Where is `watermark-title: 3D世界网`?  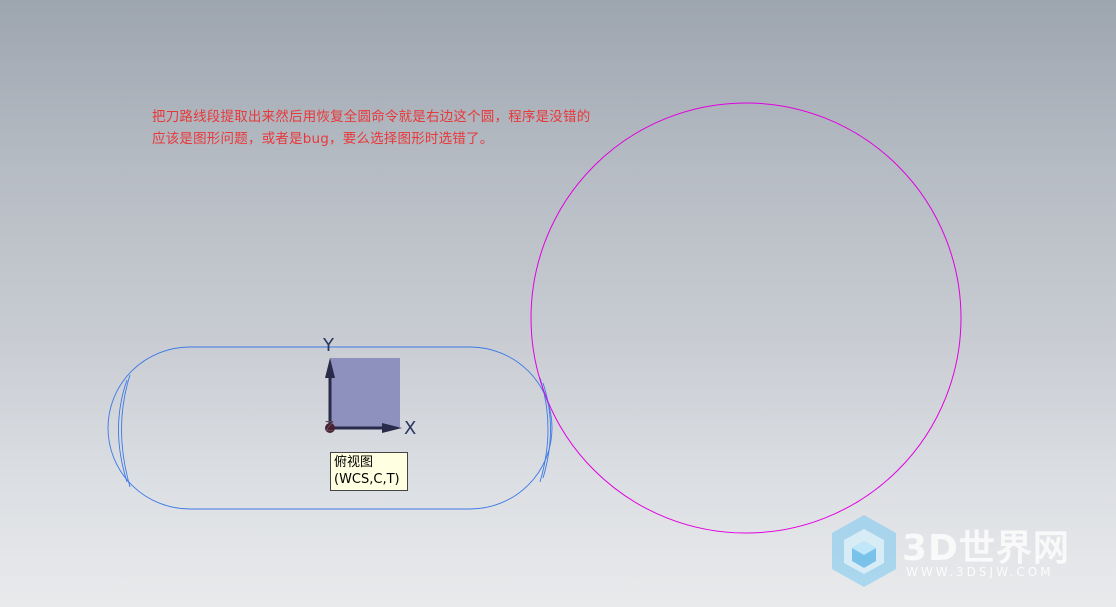
watermark-title: 3D世界网 is located at coordinates (986, 548).